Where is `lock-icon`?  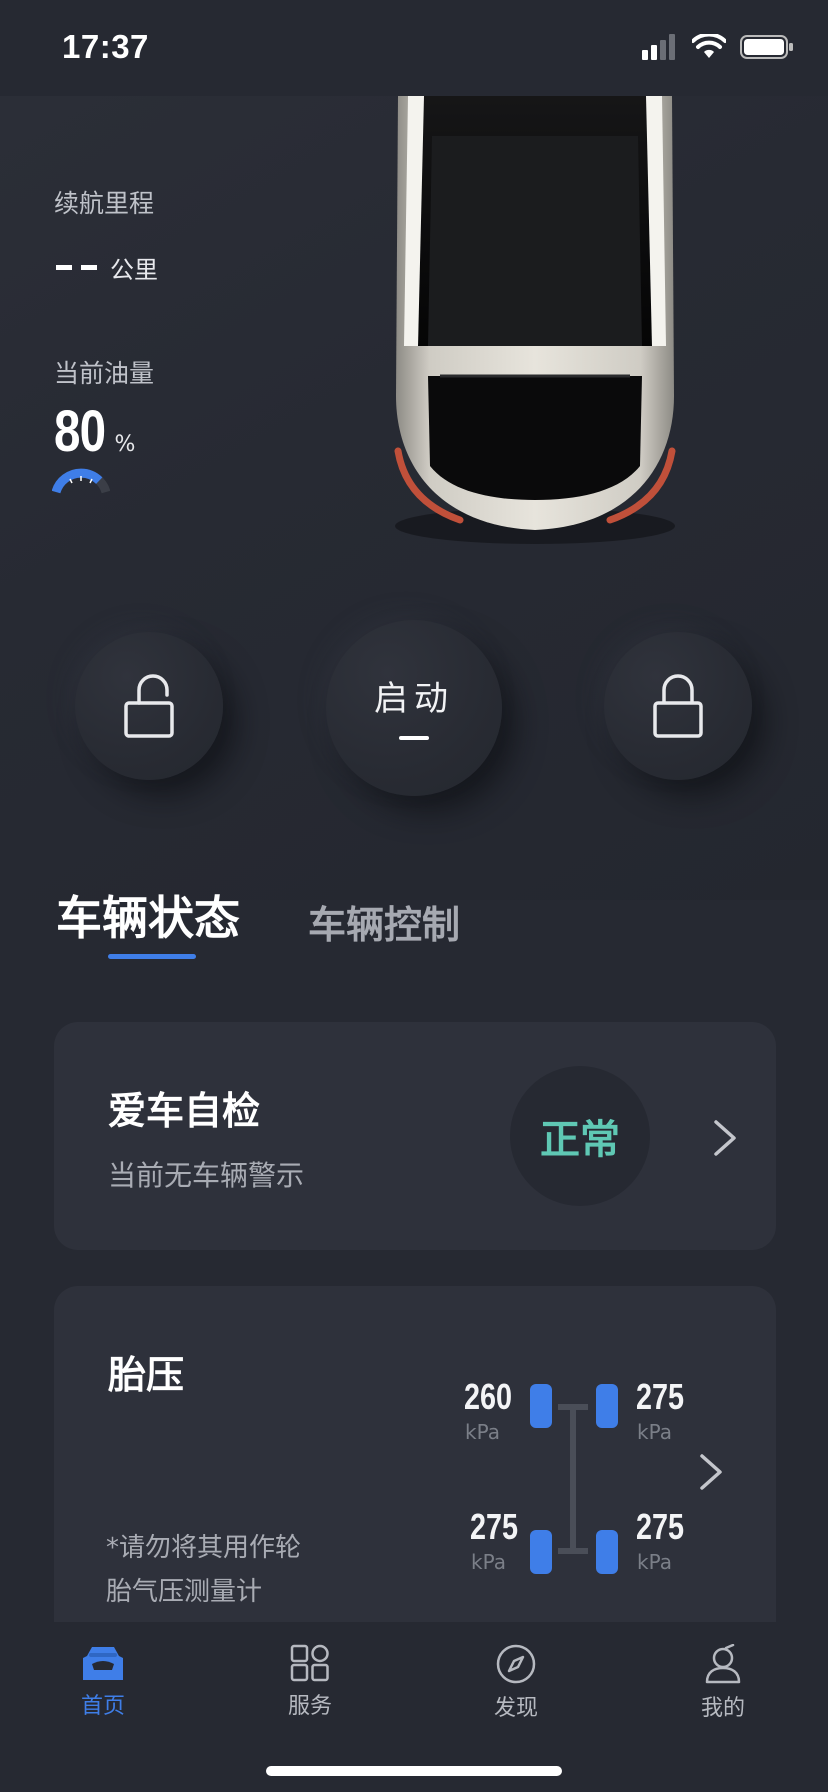 lock-icon is located at coordinates (678, 706).